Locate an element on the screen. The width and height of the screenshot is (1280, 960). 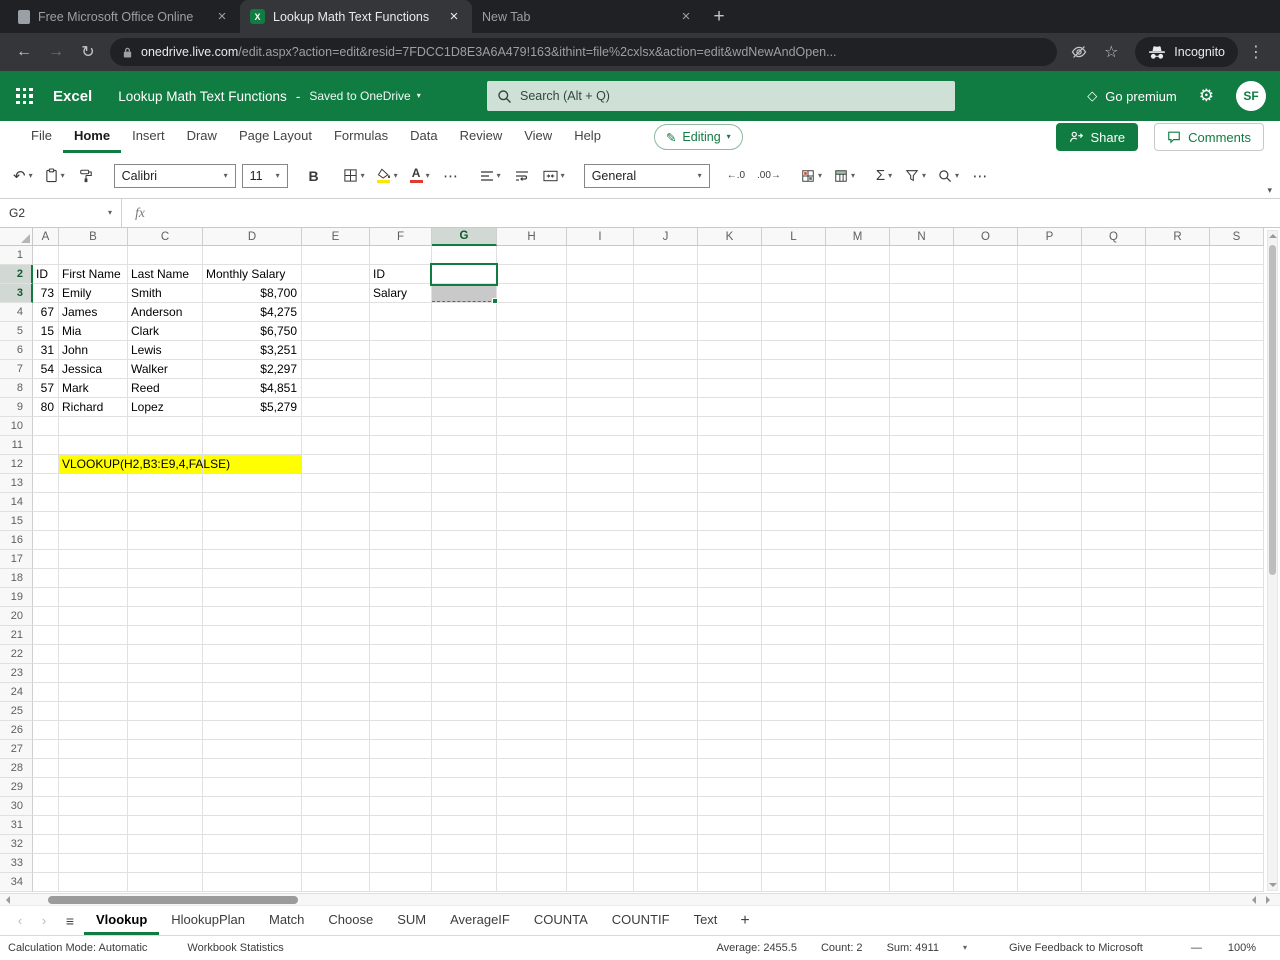
cell-O31 is located at coordinates (986, 825).